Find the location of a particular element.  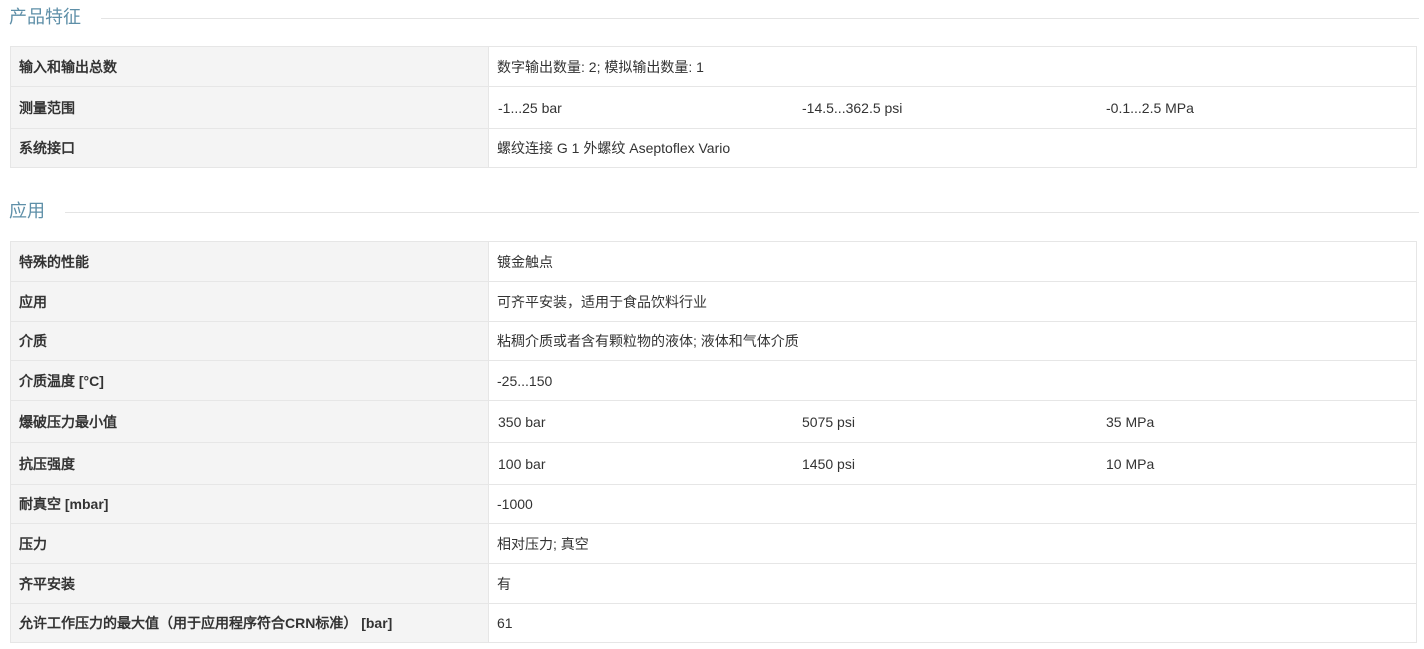

value-mpa: -0.1...2.5 MPa is located at coordinates (1150, 107).